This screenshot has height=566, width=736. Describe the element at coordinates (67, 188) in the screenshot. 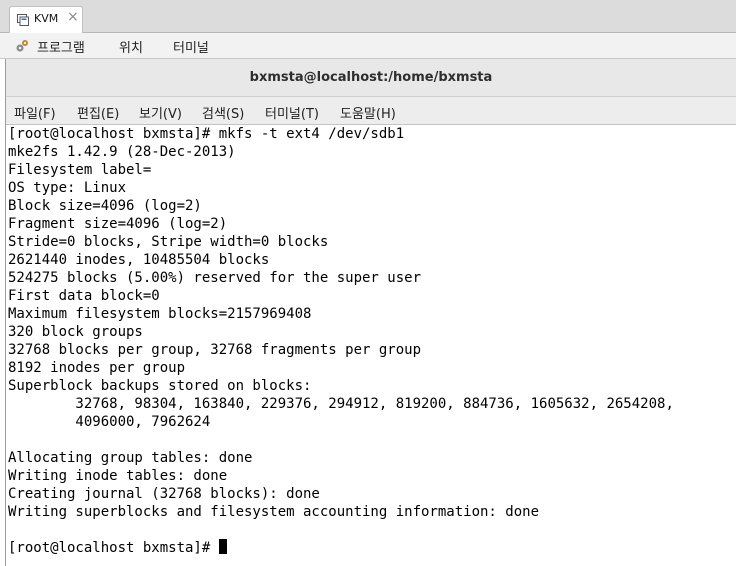

I see `terminal-line: OS type: Linux` at that location.